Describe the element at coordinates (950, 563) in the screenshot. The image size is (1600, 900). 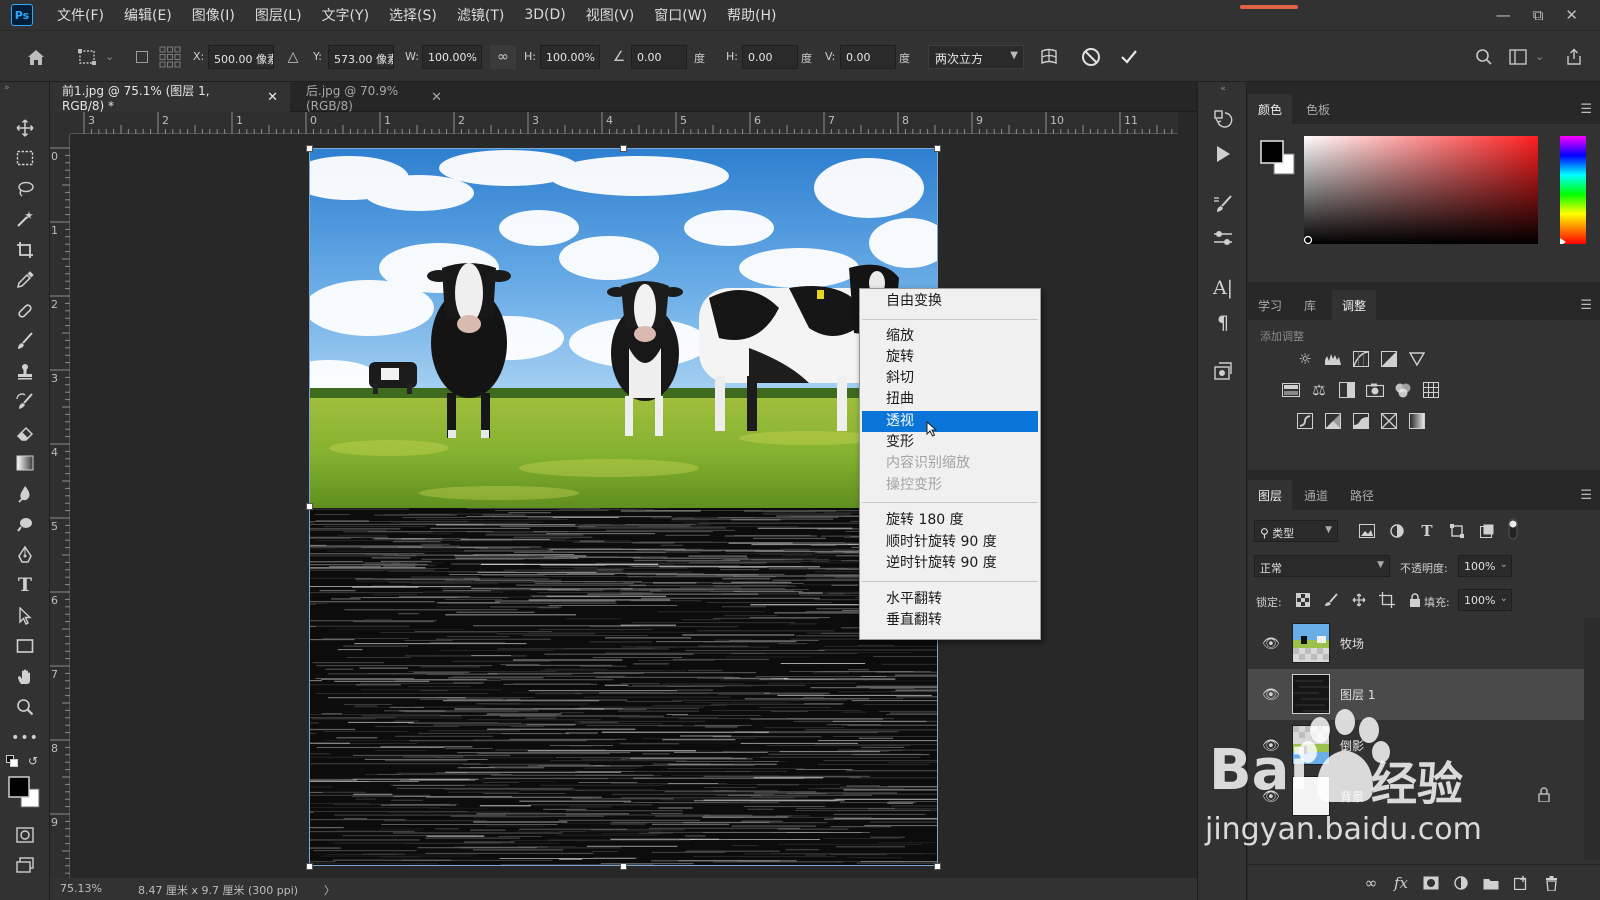
I see `menu-item-rotate-90-ccw: 逆时针旋转 90 度` at that location.